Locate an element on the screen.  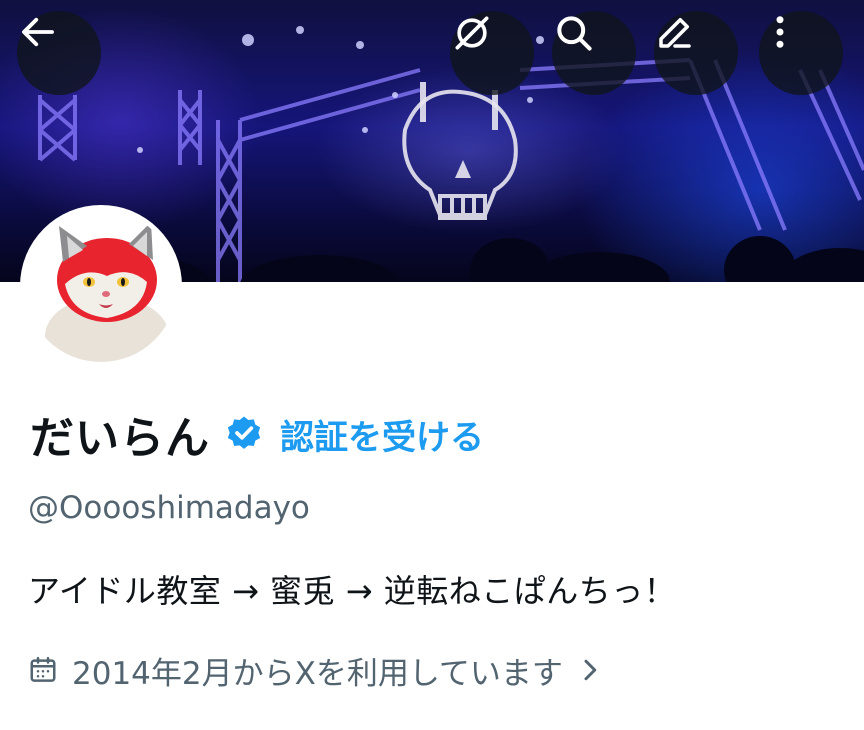
more-options-button is located at coordinates (801, 53).